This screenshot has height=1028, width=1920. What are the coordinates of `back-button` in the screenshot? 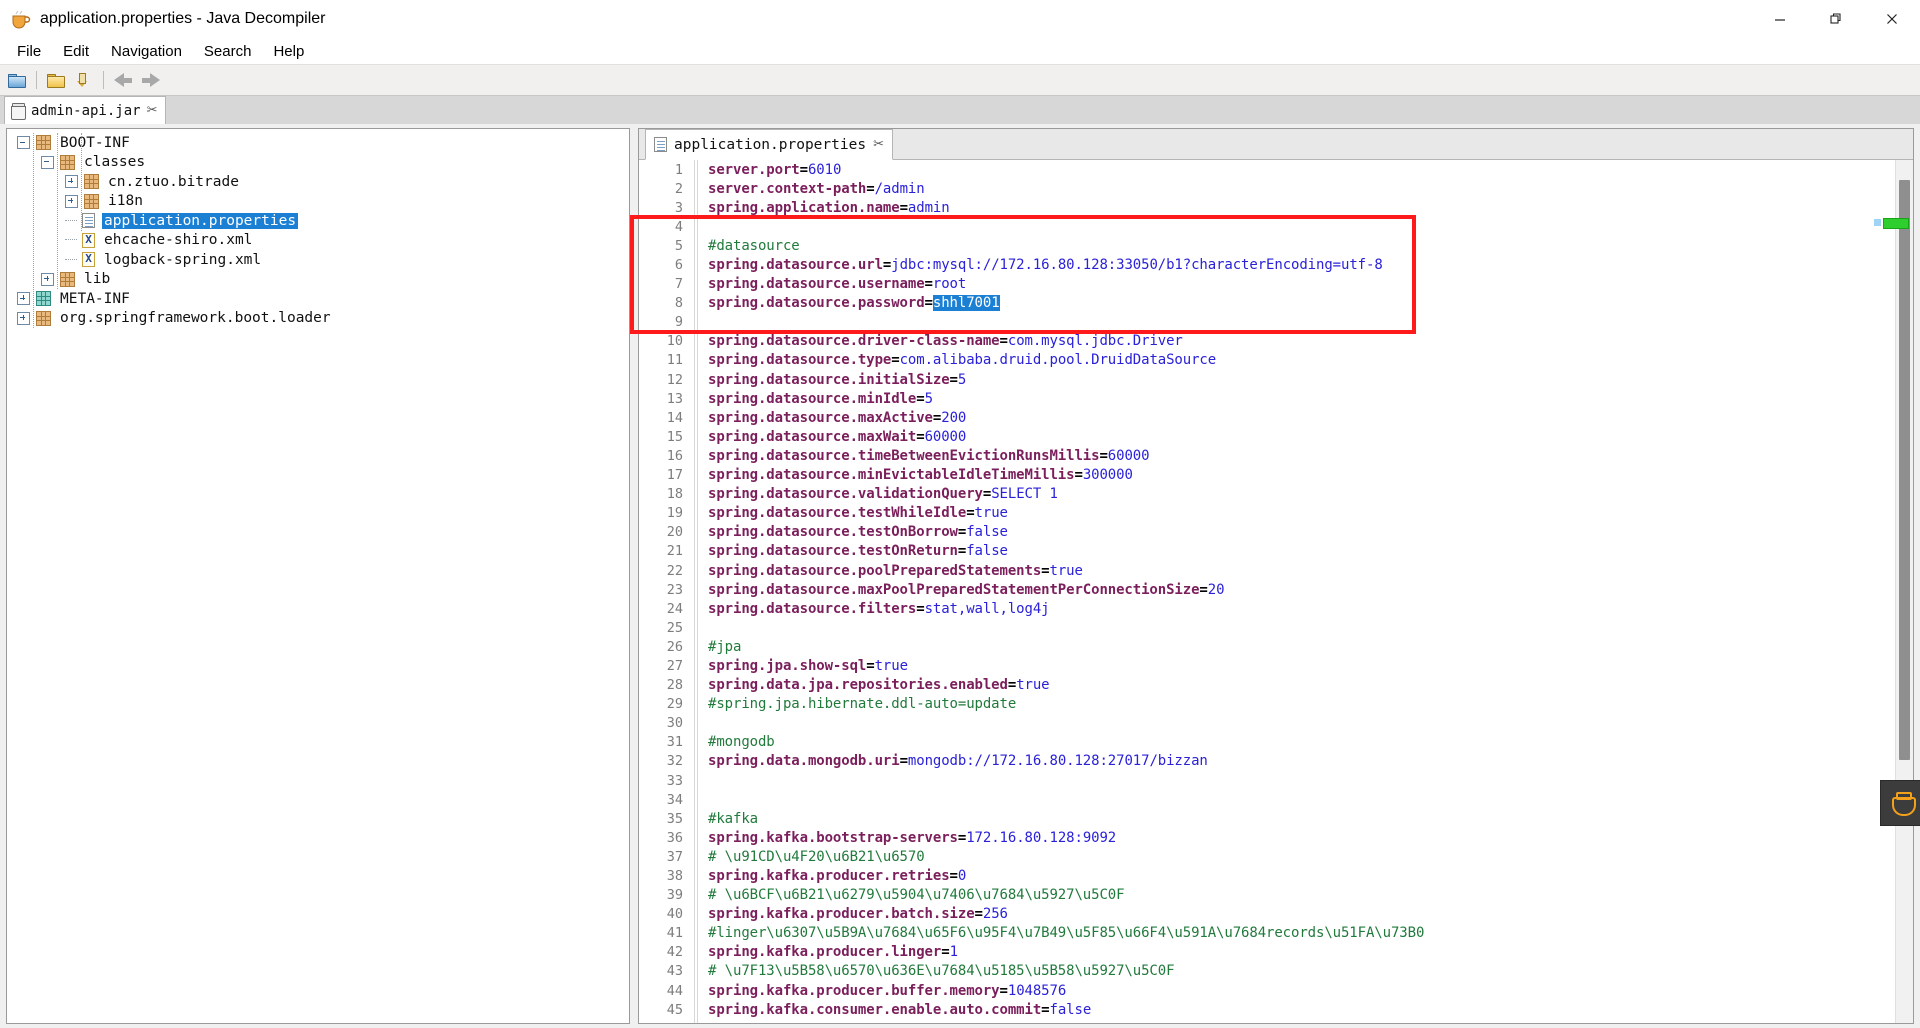 It's located at (123, 80).